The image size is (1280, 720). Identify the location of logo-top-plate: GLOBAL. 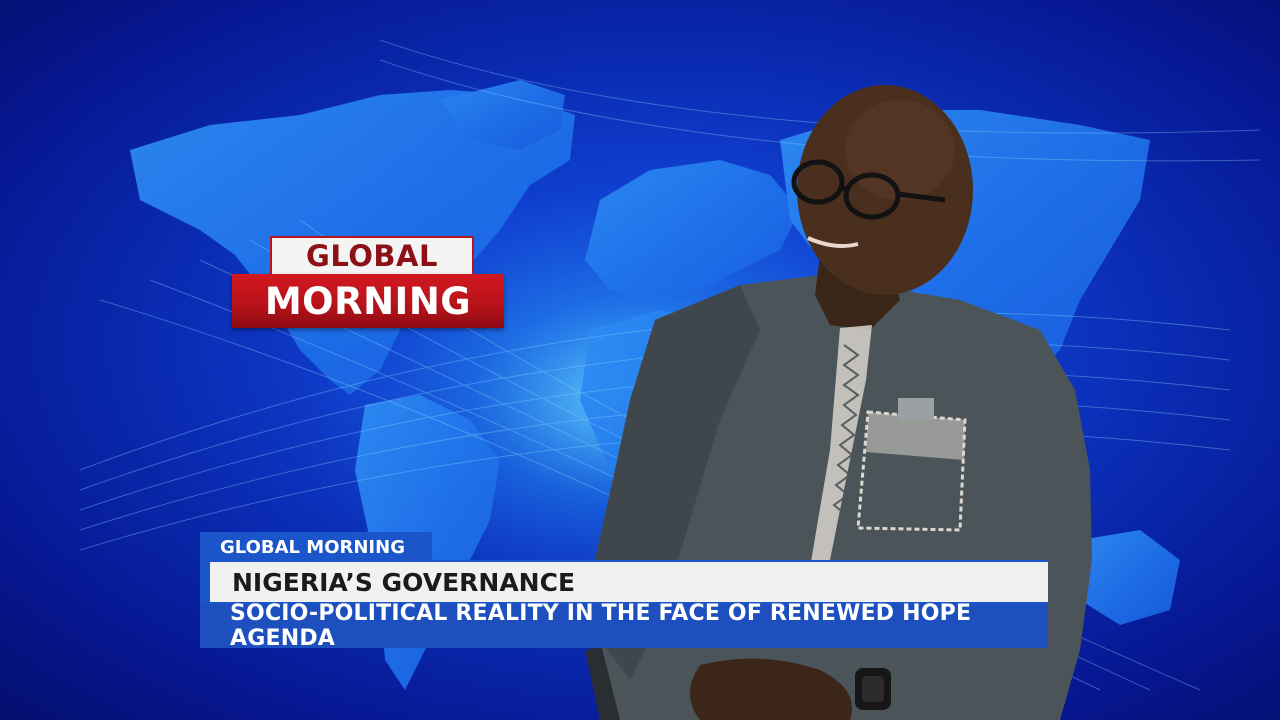
(372, 256).